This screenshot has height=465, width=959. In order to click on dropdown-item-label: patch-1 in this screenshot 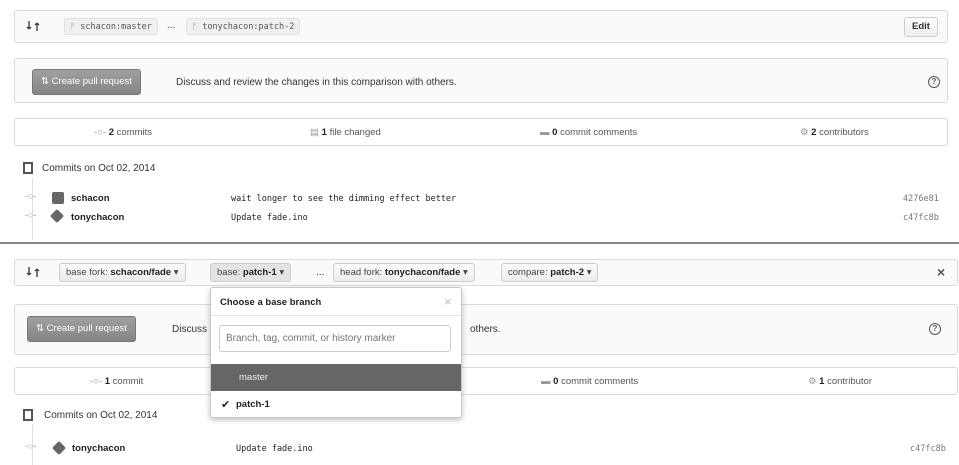, I will do `click(253, 404)`.